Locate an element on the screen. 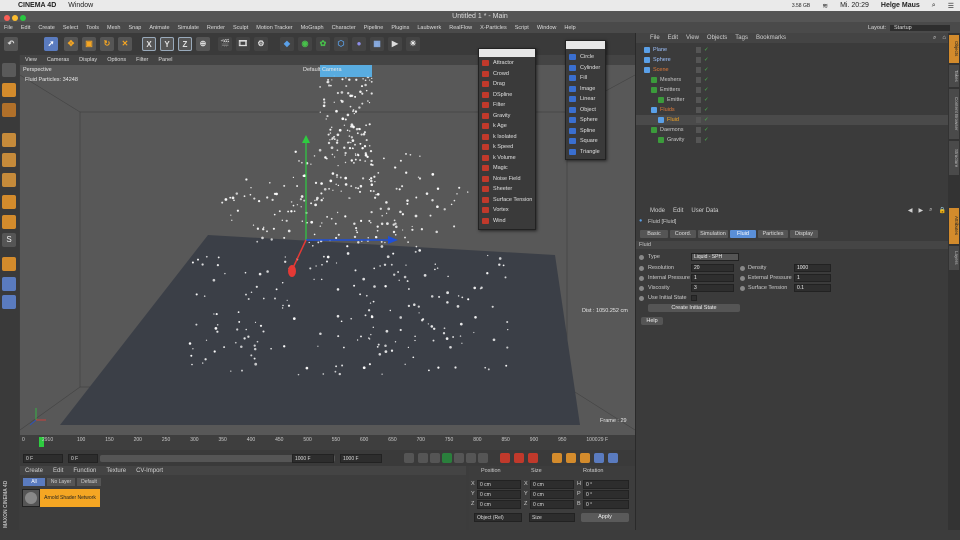  viewport-camera-label: Default Camera is located at coordinates (322, 70).